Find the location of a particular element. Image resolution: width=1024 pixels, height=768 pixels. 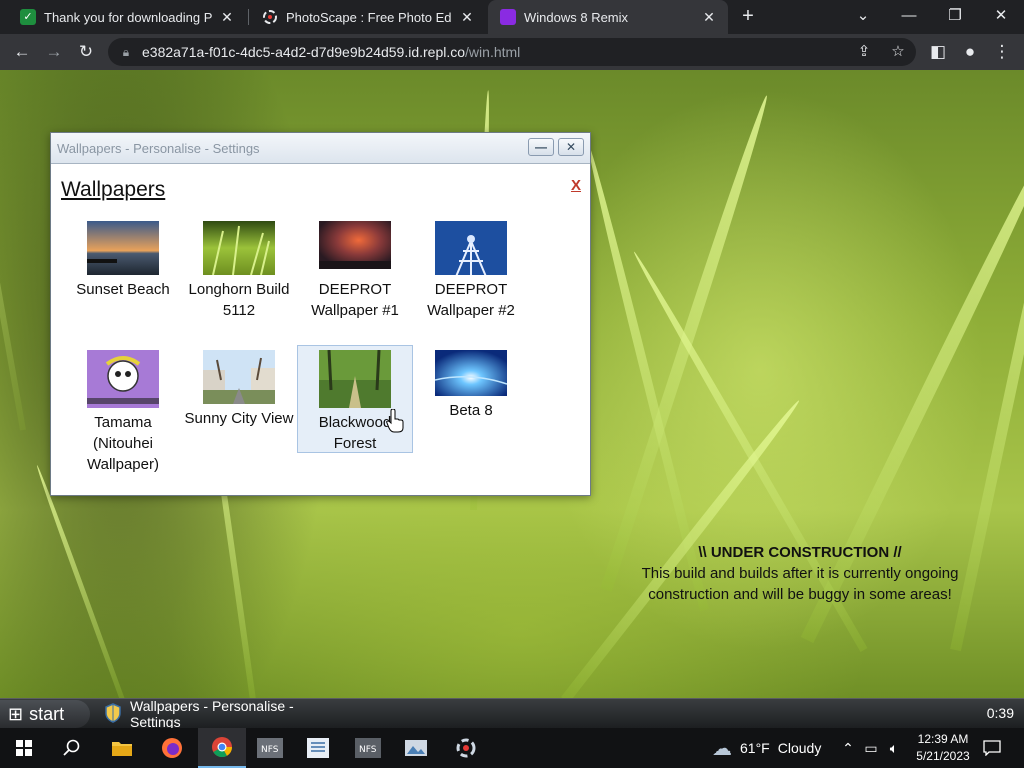

sheets-favicon-icon: ✓ is located at coordinates (28, 17).